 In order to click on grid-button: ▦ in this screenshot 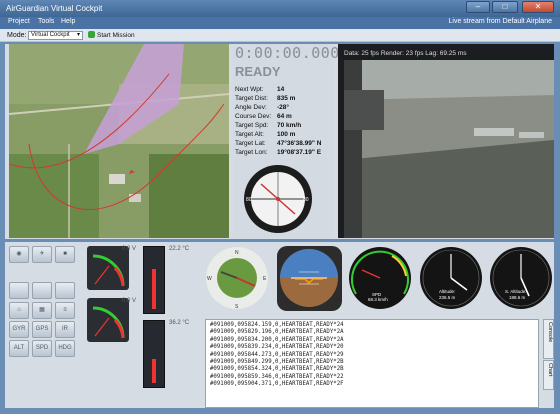, I will do `click(42, 310)`.